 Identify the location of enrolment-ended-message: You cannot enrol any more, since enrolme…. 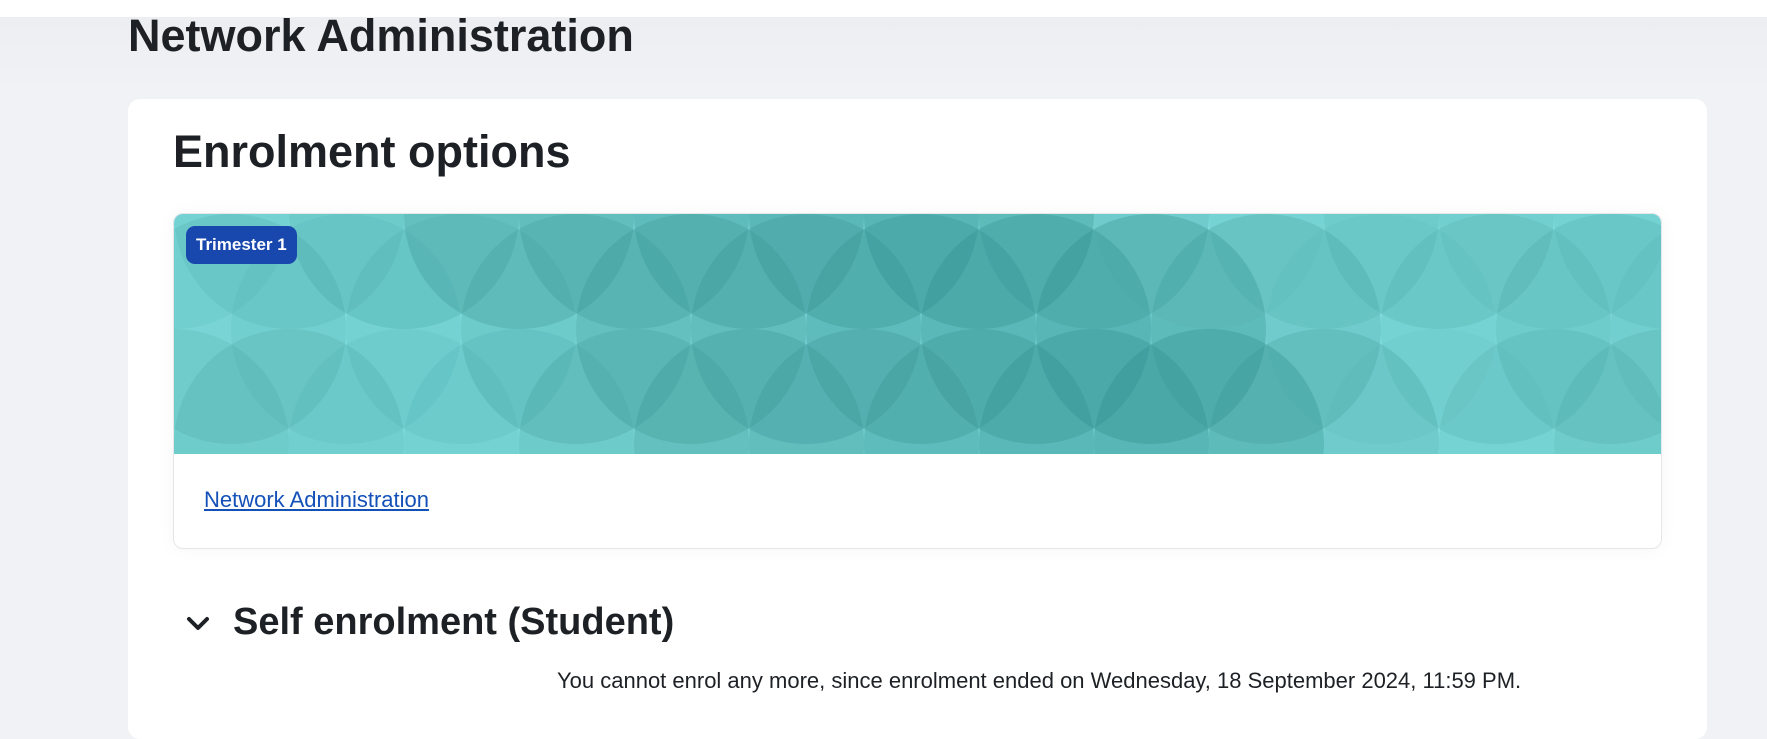
(1039, 680).